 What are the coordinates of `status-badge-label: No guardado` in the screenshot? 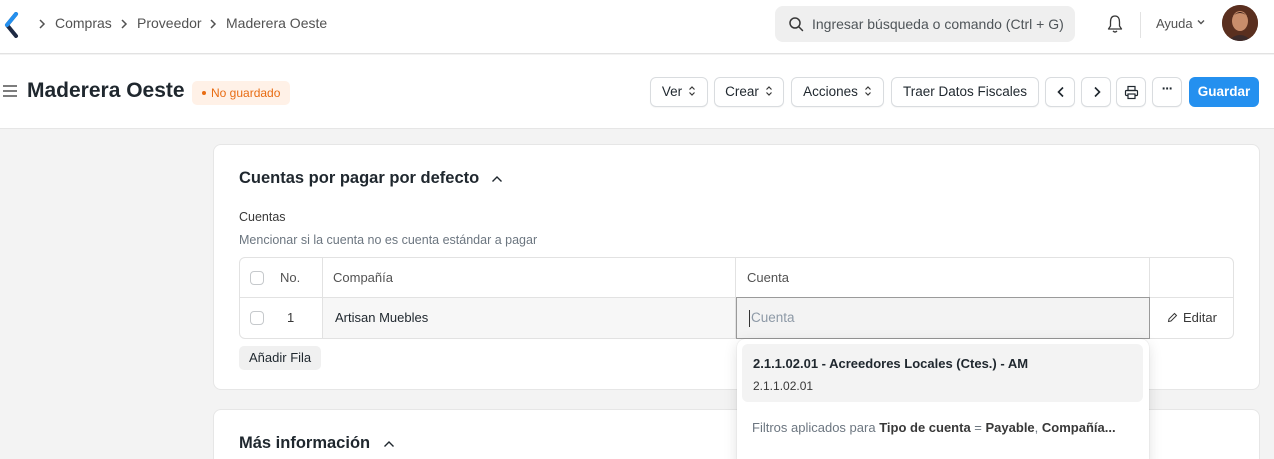 It's located at (246, 93).